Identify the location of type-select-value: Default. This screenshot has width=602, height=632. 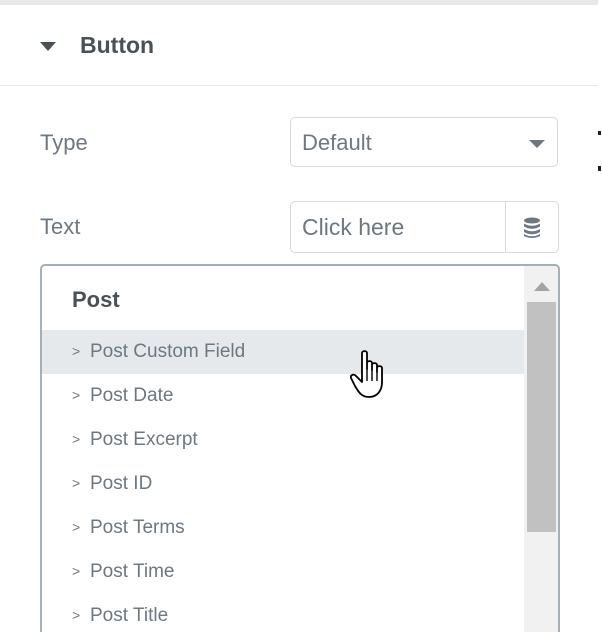
(337, 142).